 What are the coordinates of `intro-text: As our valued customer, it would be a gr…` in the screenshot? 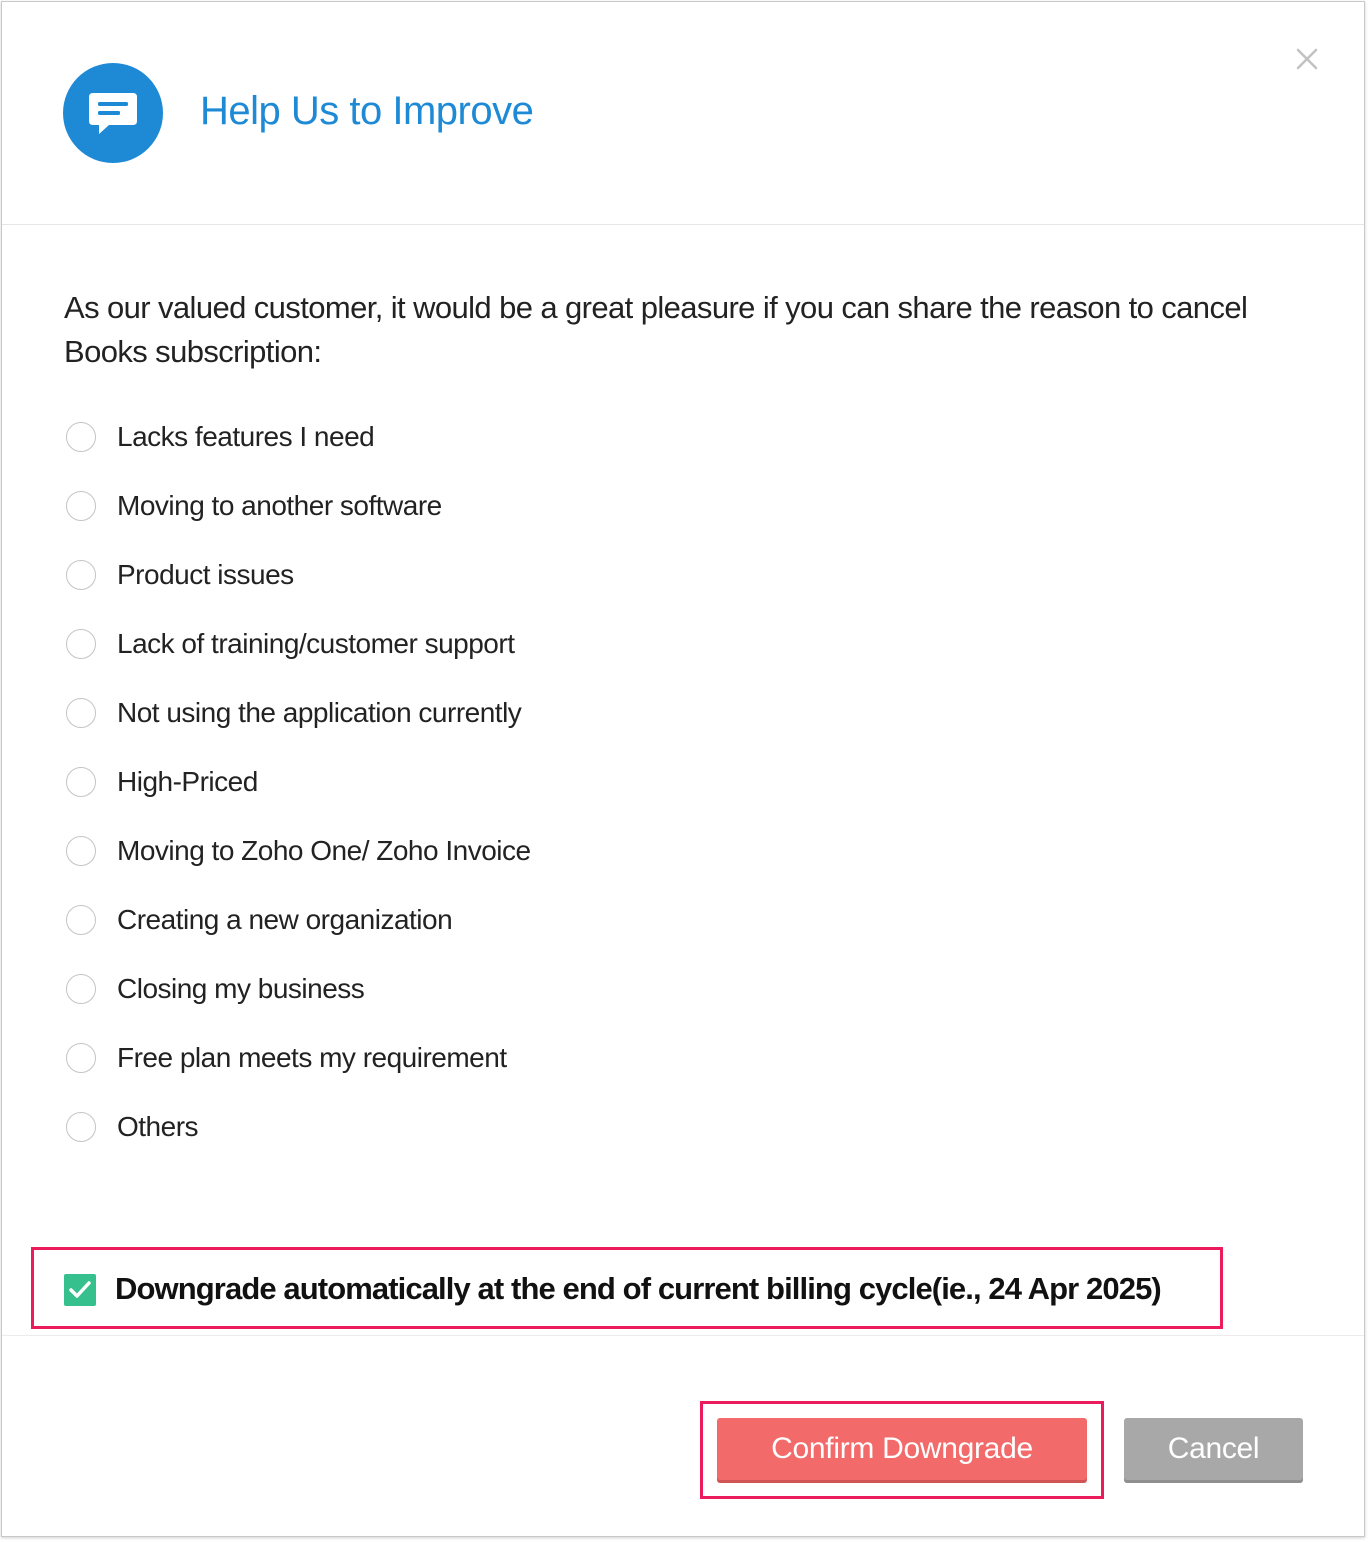 It's located at (656, 329).